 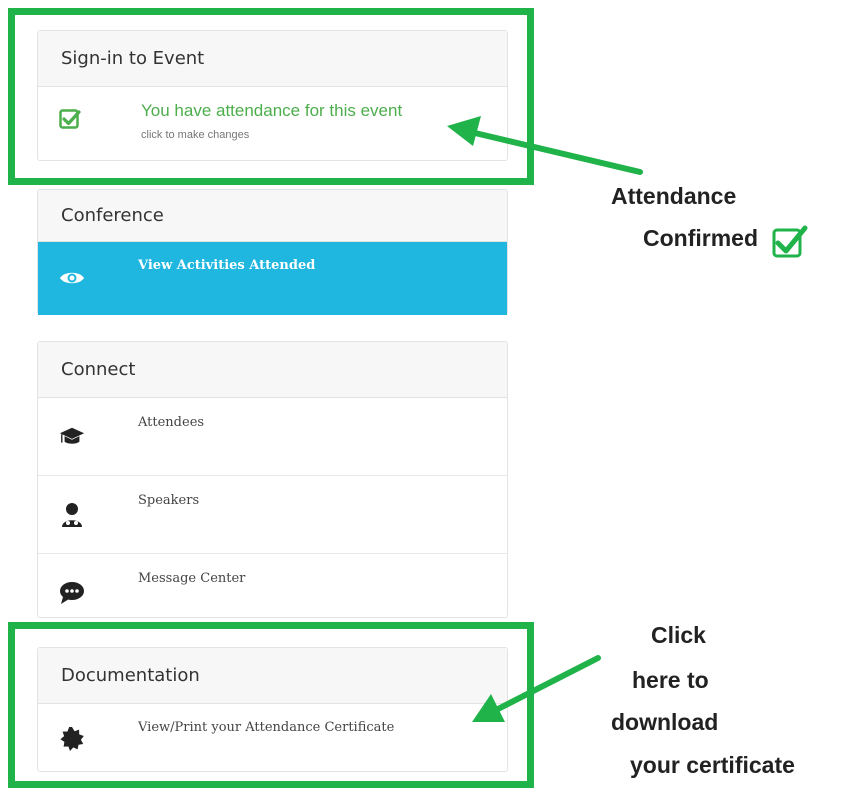 What do you see at coordinates (271, 705) in the screenshot?
I see `documentation-highlight-frame` at bounding box center [271, 705].